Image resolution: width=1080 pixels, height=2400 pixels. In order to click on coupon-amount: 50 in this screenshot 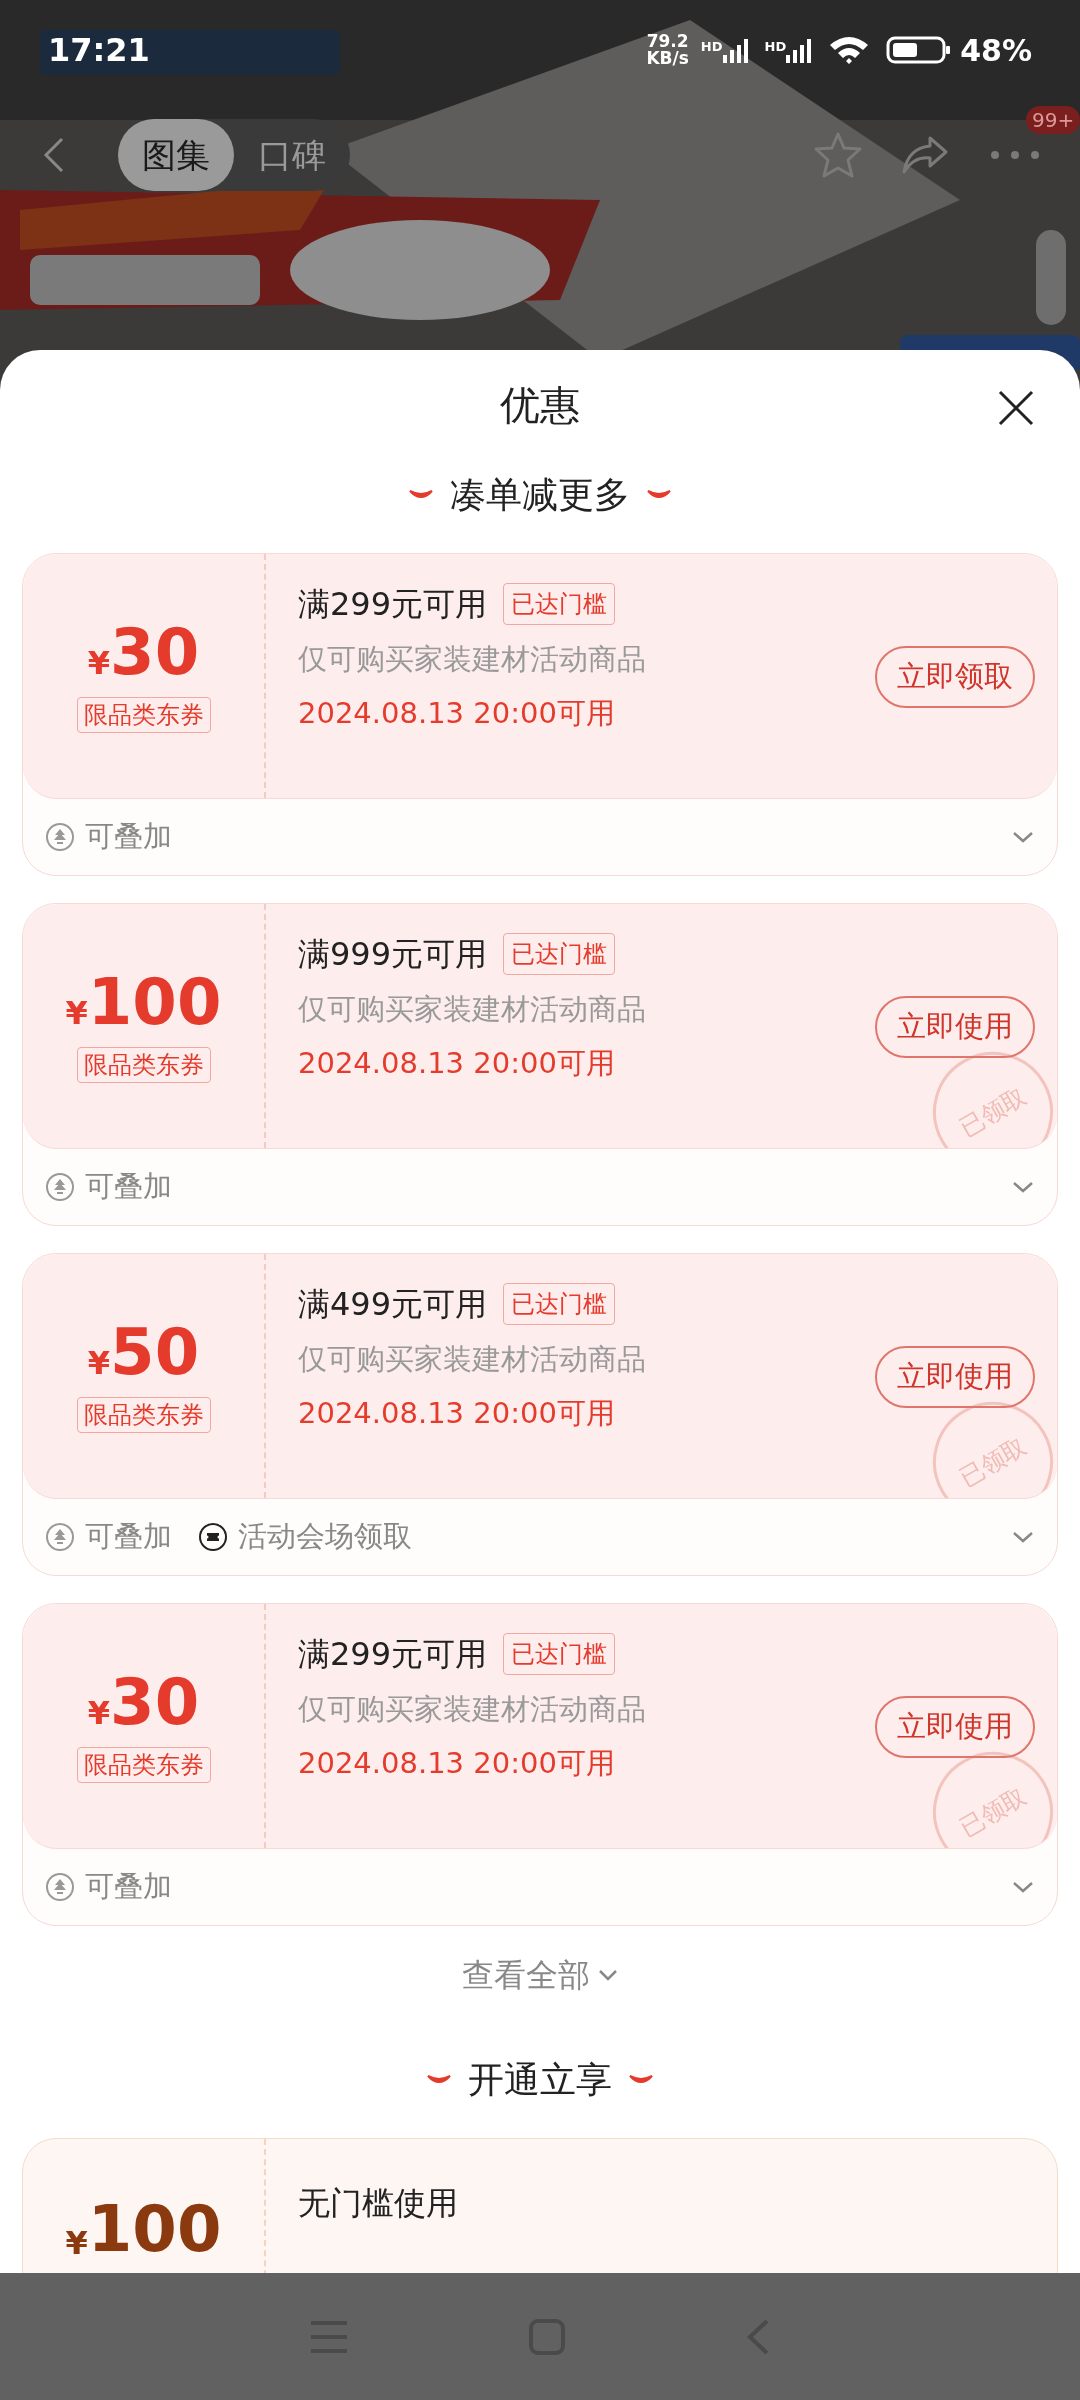, I will do `click(155, 1351)`.